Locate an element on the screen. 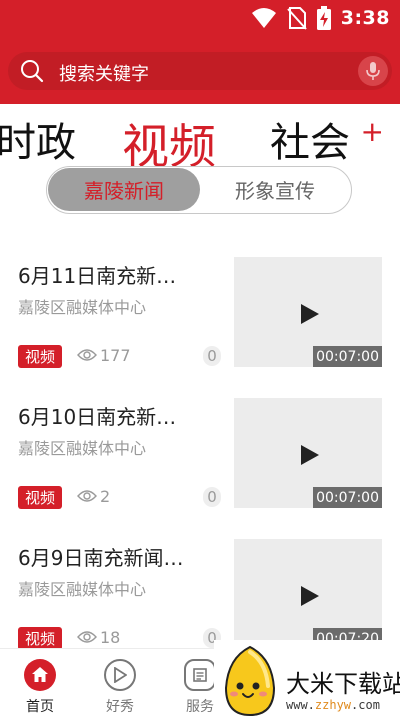  wifi-icon is located at coordinates (263, 18).